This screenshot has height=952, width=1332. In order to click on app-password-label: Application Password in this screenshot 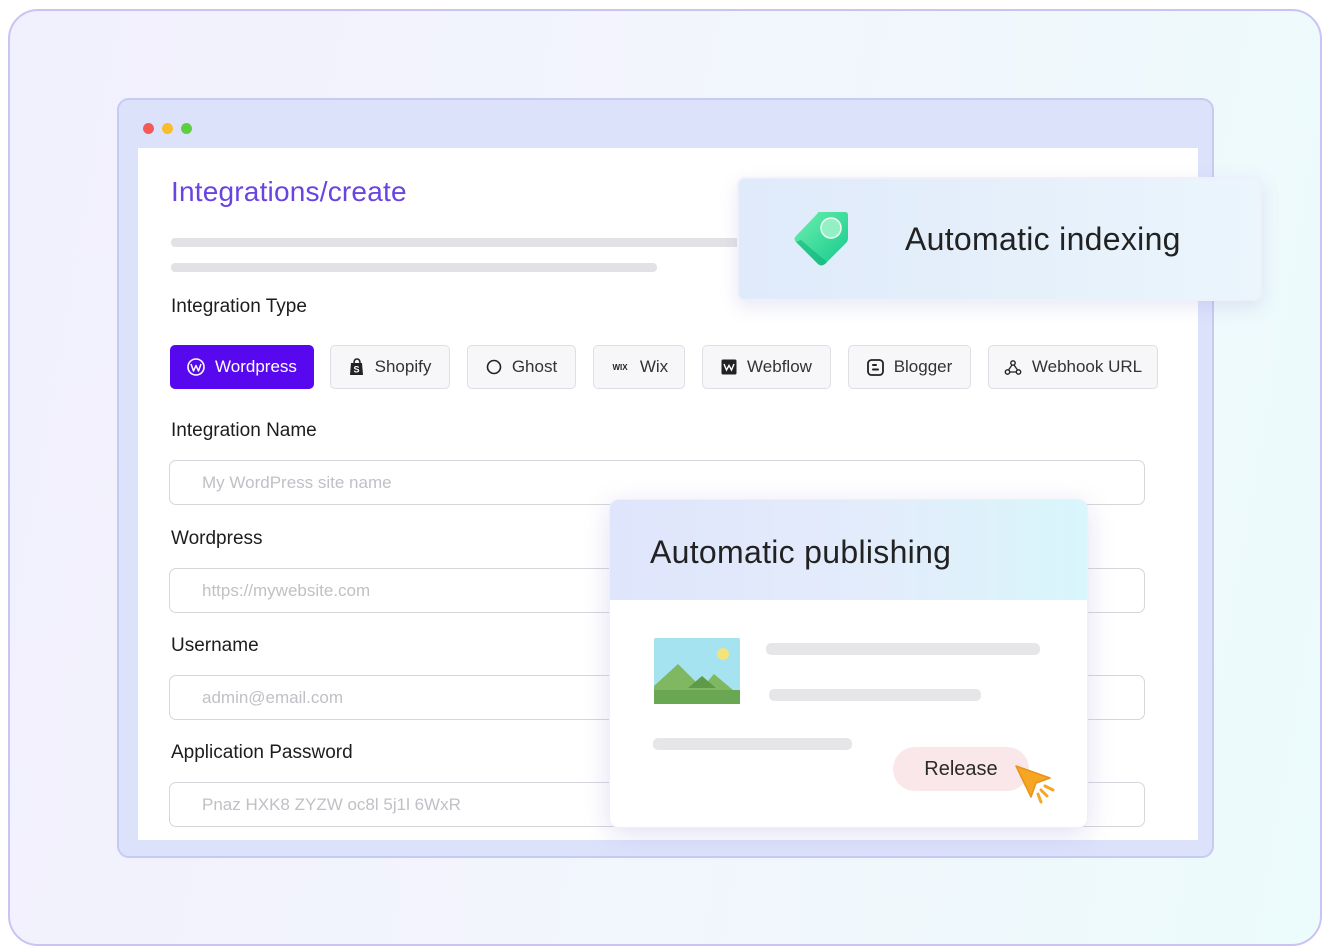, I will do `click(262, 752)`.